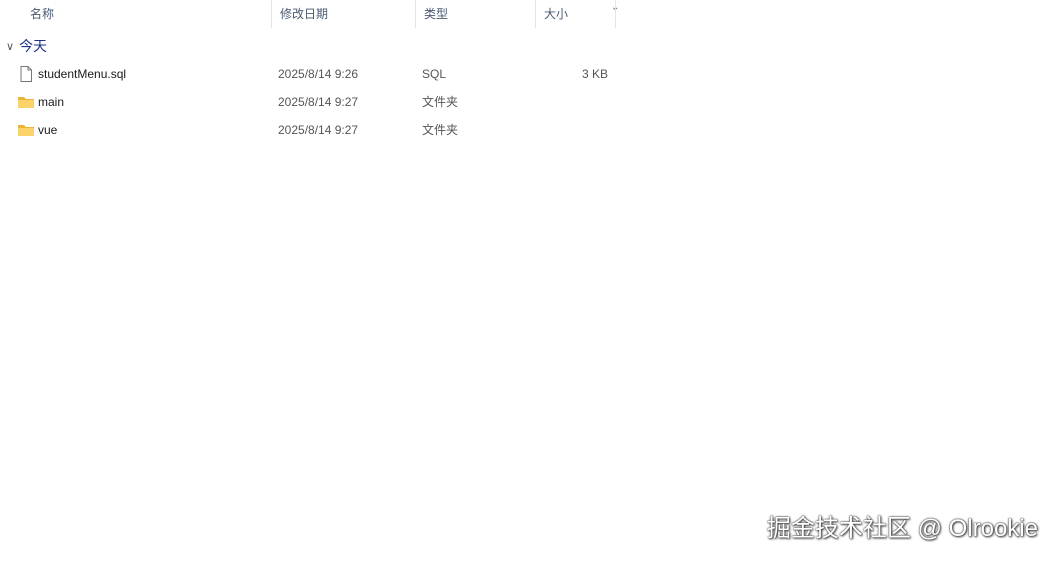 This screenshot has height=561, width=1056. What do you see at coordinates (434, 74) in the screenshot?
I see `file-type: SQL` at bounding box center [434, 74].